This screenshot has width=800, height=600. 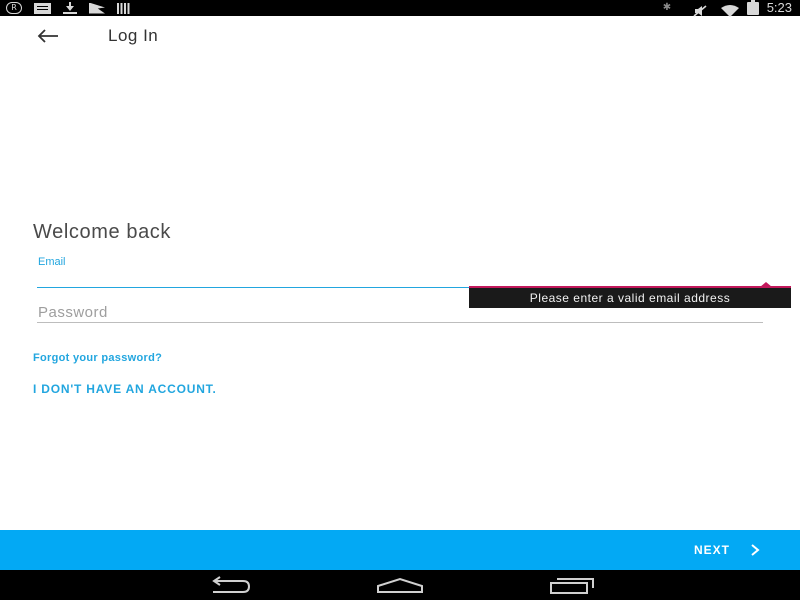 I want to click on email-field, so click(x=400, y=278).